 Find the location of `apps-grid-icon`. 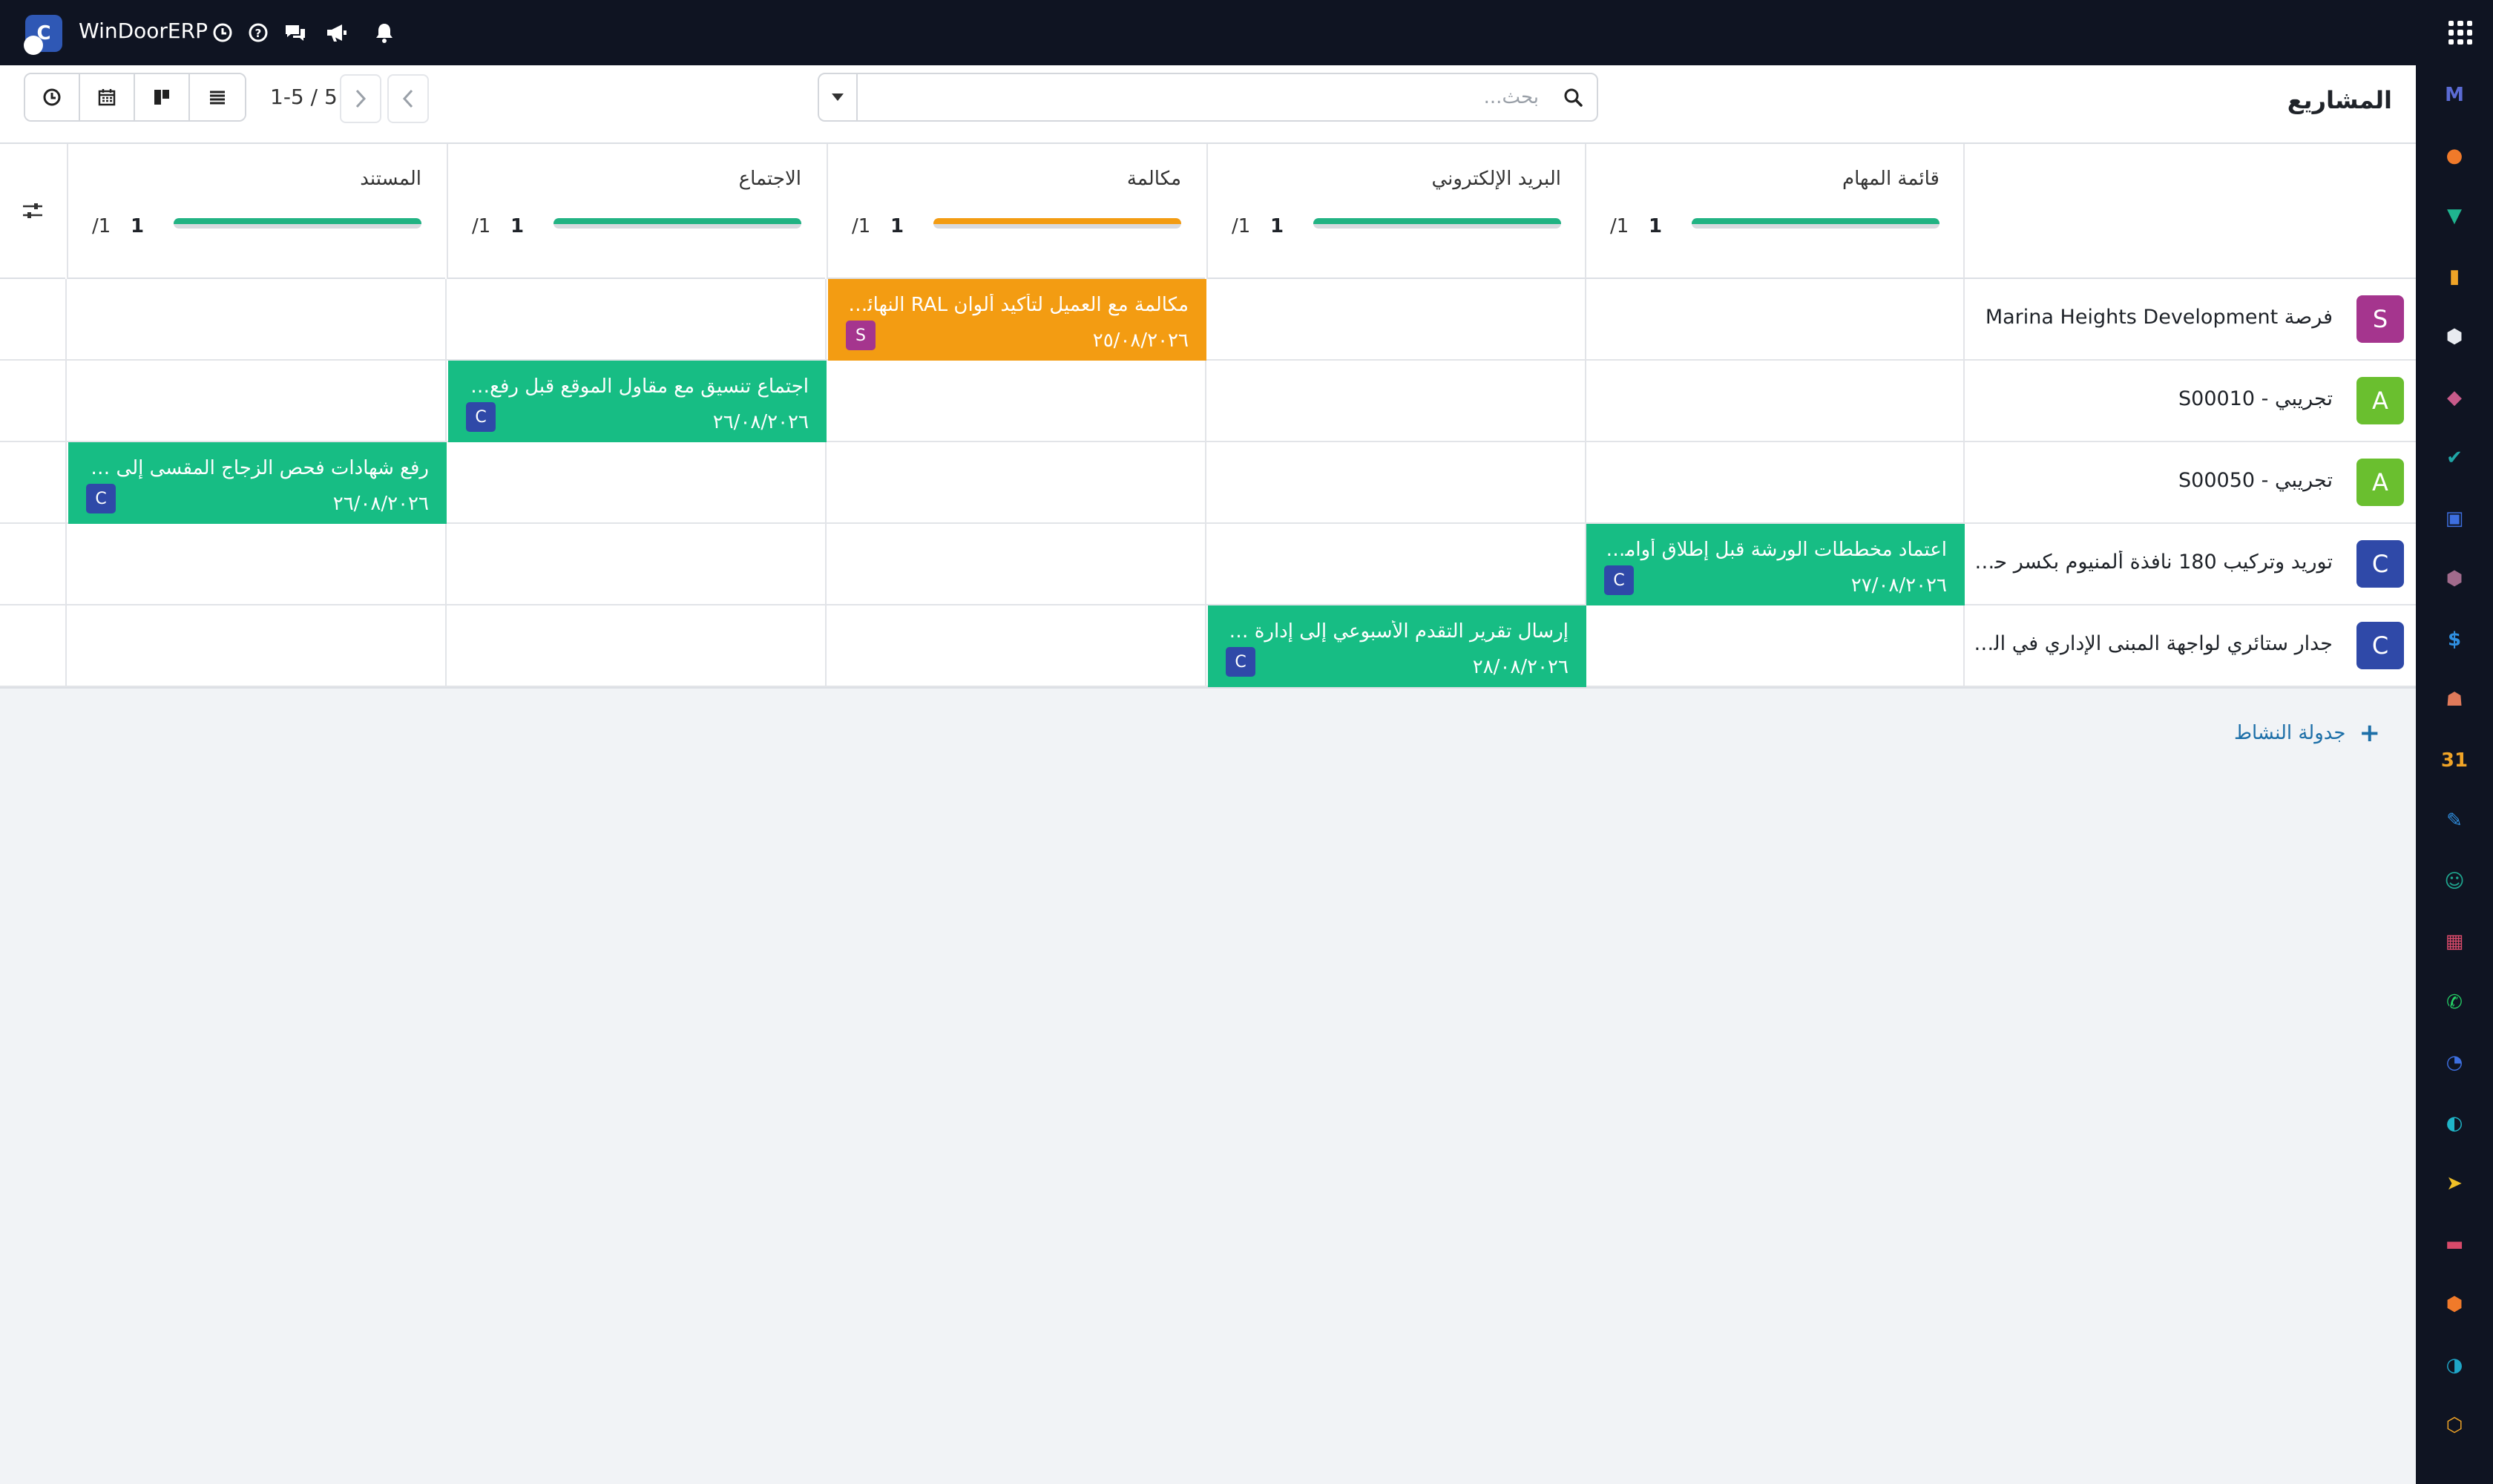

apps-grid-icon is located at coordinates (2460, 32).